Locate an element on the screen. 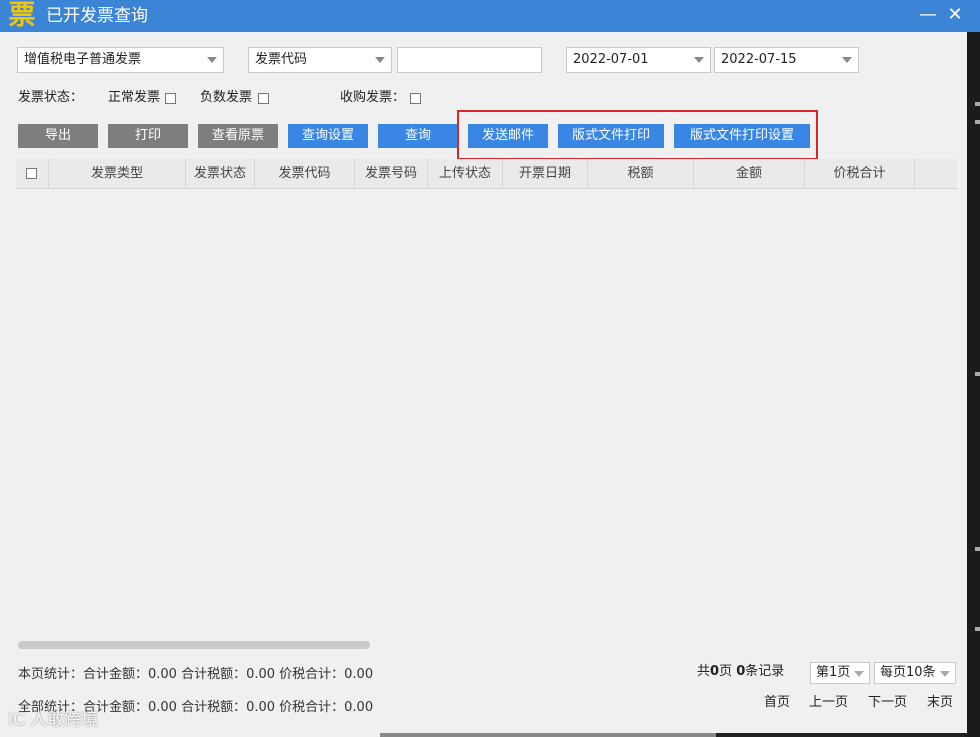 The width and height of the screenshot is (980, 737). column-header: 开票日期 is located at coordinates (545, 173).